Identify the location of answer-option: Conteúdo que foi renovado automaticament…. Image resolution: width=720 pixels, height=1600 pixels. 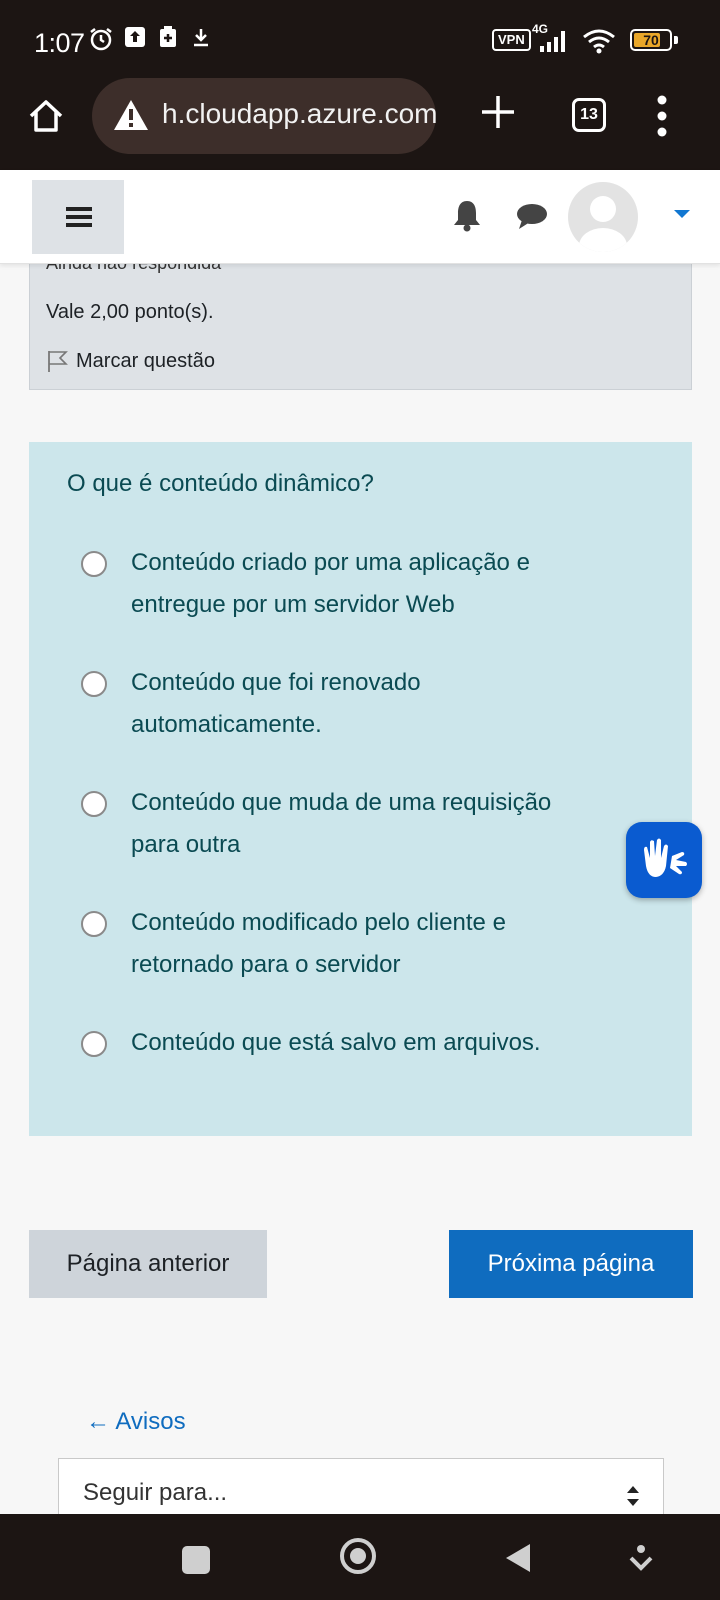
(361, 704).